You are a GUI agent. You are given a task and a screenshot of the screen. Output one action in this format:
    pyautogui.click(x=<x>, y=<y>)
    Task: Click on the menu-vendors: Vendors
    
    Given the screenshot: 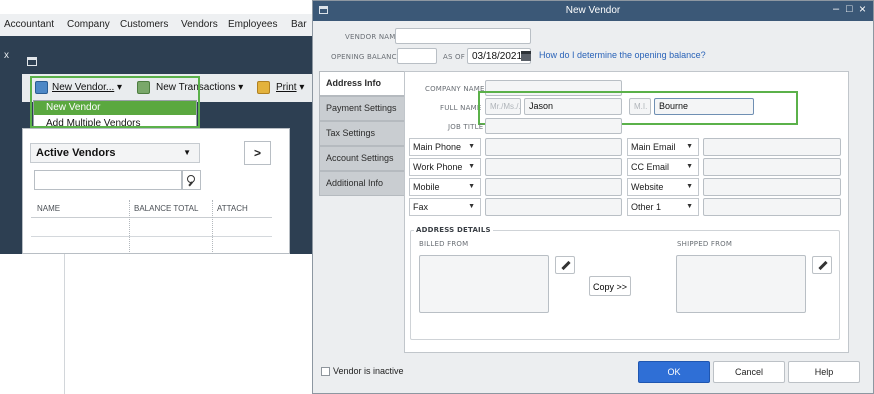 What is the action you would take?
    pyautogui.click(x=199, y=25)
    